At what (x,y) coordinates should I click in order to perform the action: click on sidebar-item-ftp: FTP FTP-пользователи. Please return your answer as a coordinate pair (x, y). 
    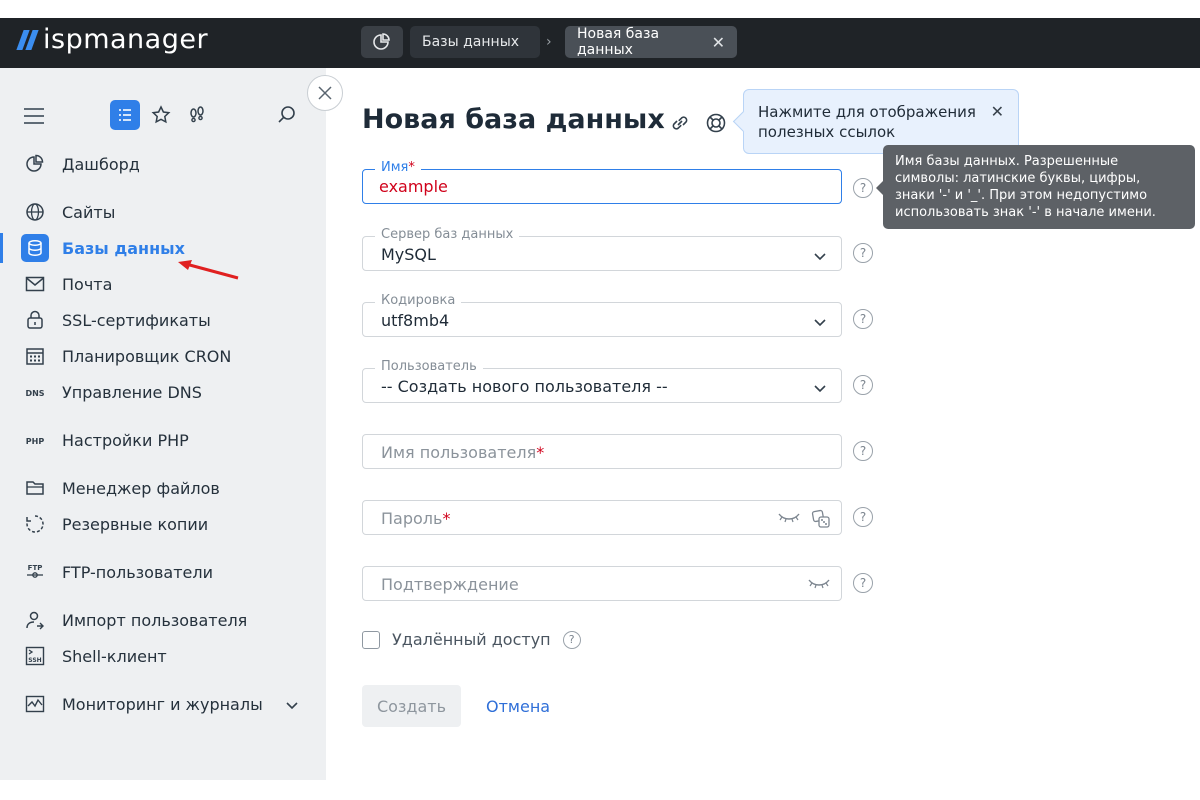
    Looking at the image, I should click on (163, 572).